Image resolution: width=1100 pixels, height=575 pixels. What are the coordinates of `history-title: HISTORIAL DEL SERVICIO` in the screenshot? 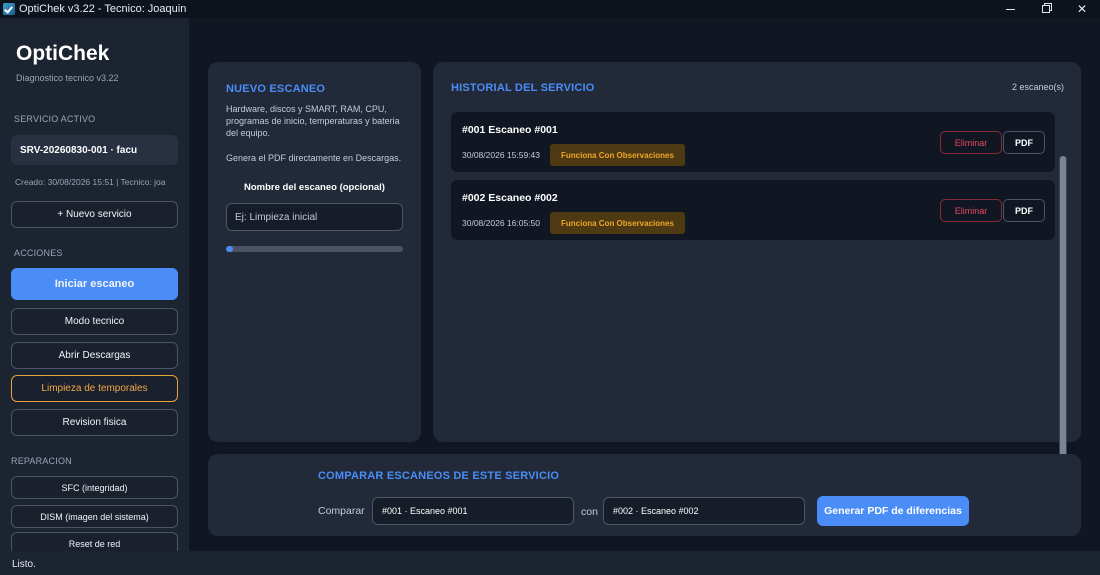 It's located at (523, 88).